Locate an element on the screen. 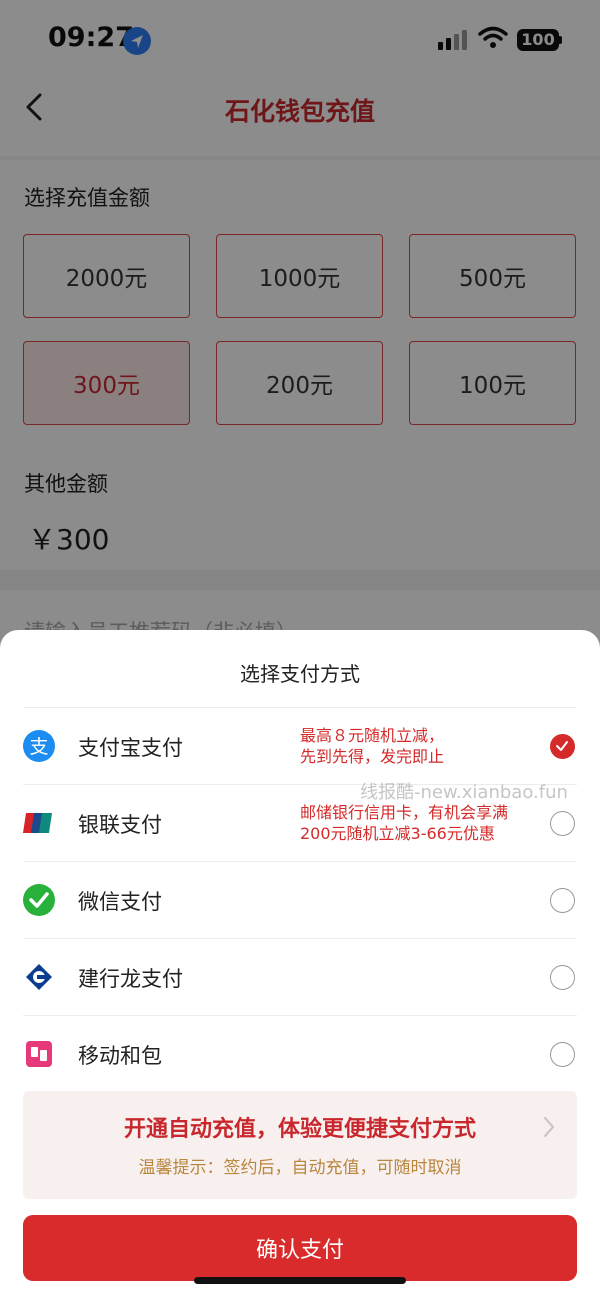 The height and width of the screenshot is (1298, 600). check-icon is located at coordinates (562, 746).